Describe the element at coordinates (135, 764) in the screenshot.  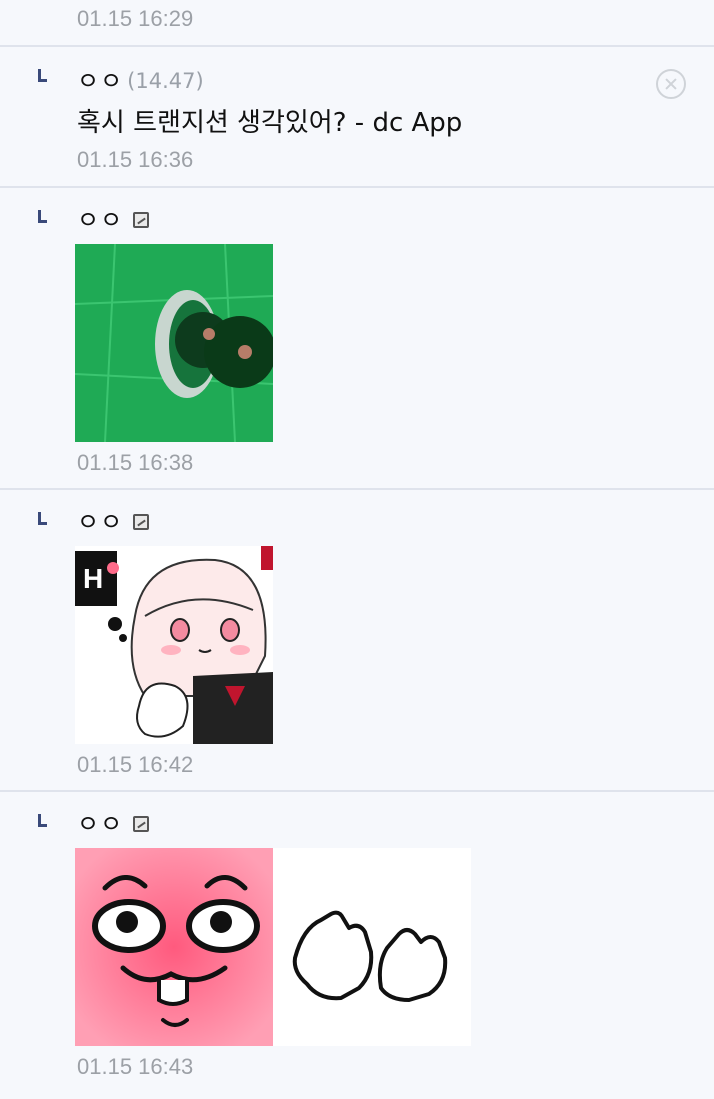
I see `reply-date: 01.15 16:42` at that location.